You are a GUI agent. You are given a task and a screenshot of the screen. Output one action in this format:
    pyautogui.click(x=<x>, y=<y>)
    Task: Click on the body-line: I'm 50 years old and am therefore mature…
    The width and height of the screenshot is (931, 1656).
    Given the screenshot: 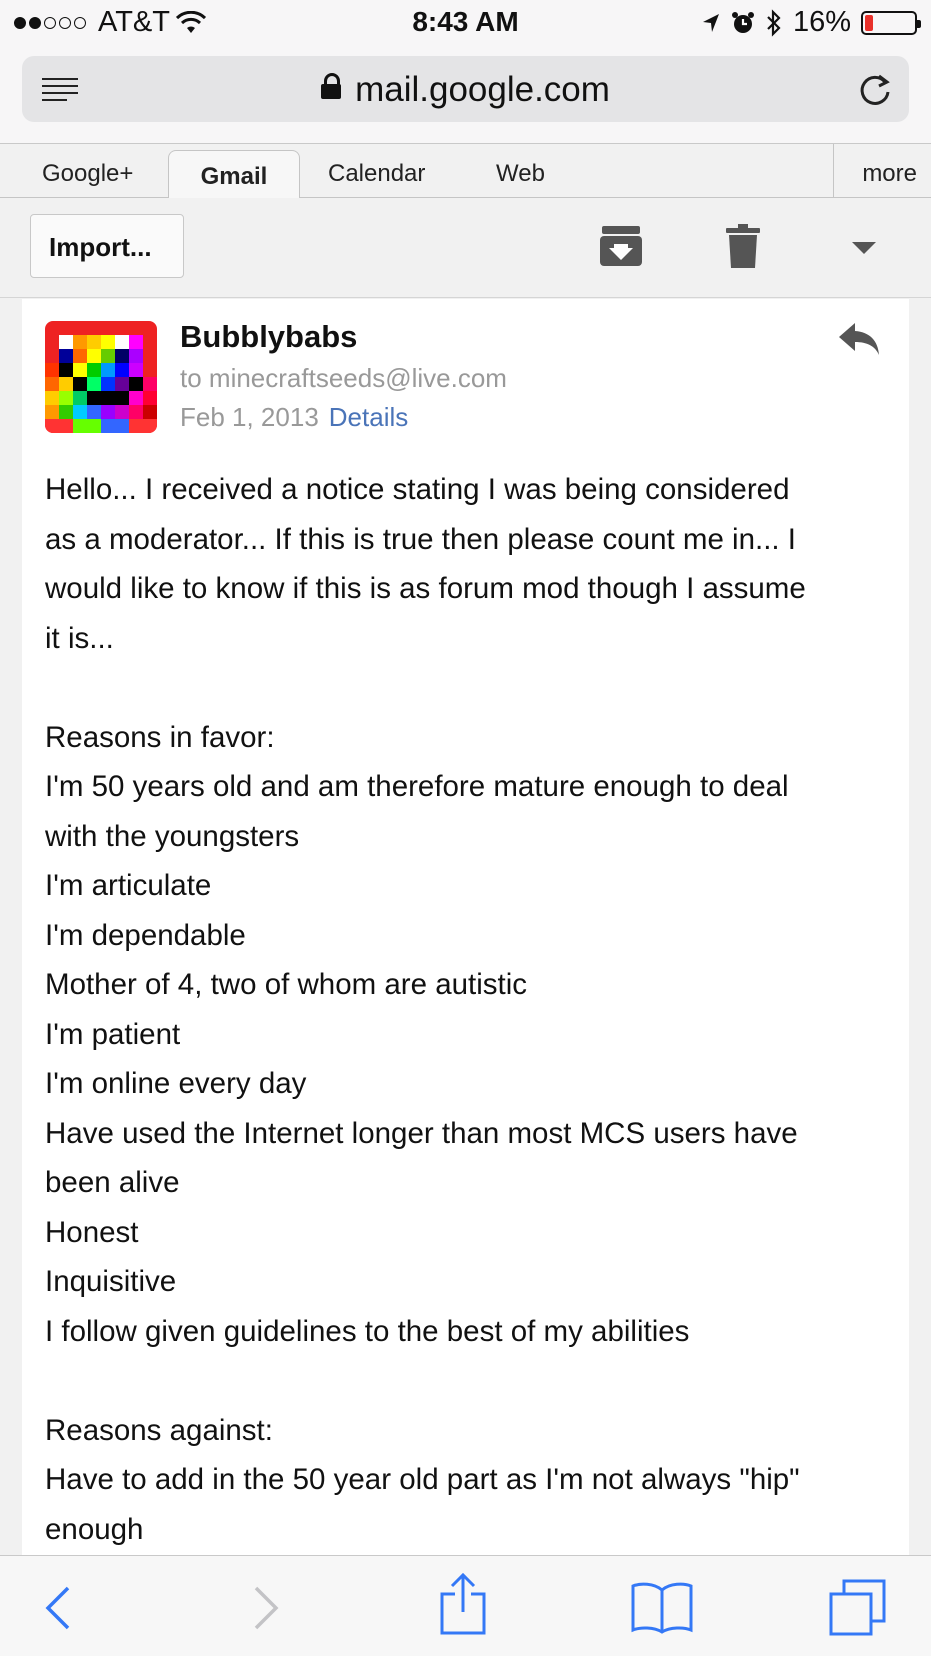 What is the action you would take?
    pyautogui.click(x=417, y=786)
    